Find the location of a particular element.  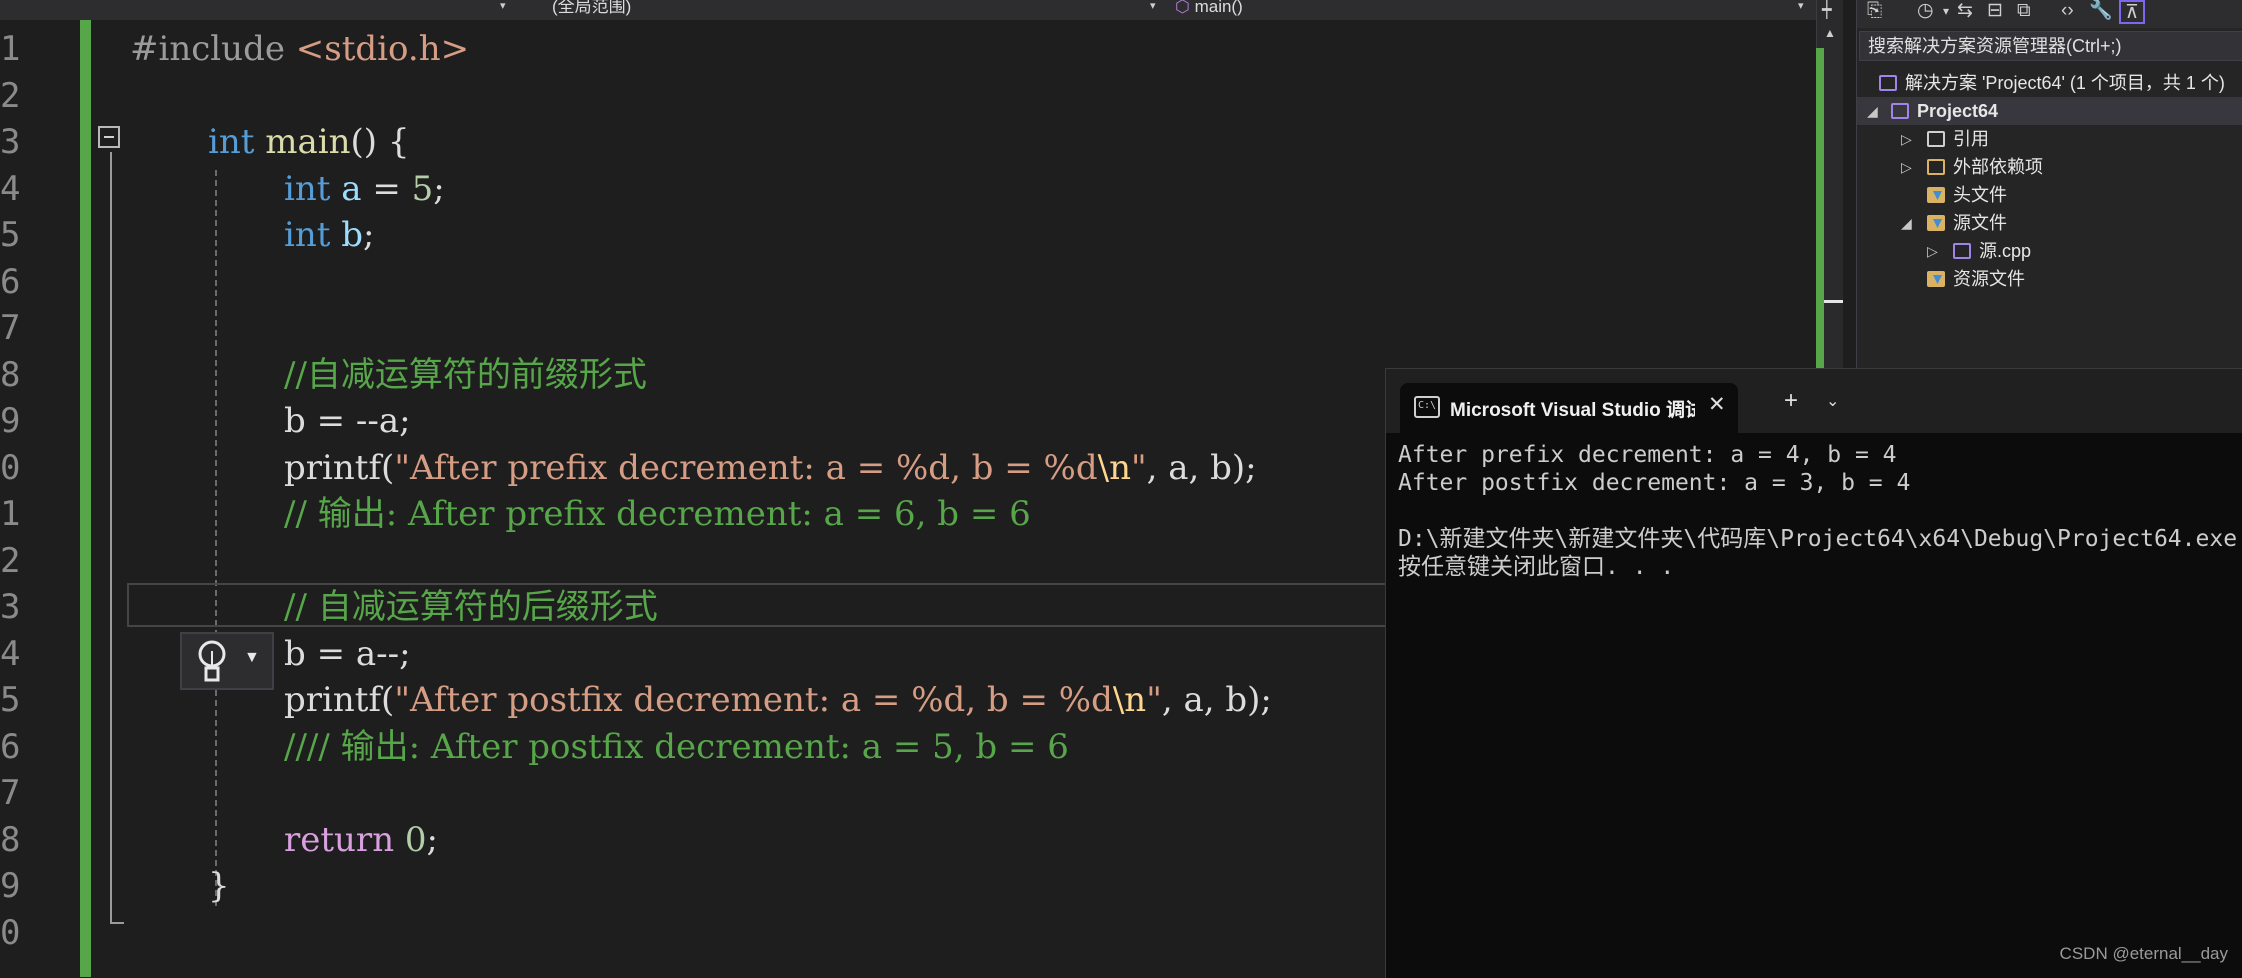

pending-changes-icon: ◷ is located at coordinates (1925, 11).